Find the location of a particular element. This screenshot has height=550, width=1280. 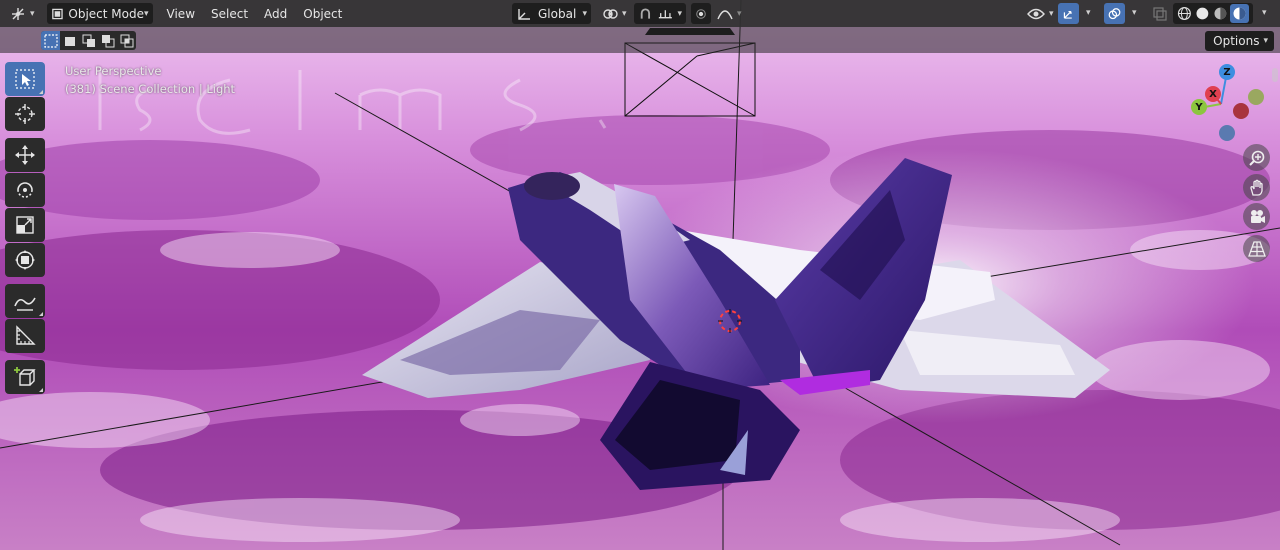

annotate-tool is located at coordinates (25, 301).